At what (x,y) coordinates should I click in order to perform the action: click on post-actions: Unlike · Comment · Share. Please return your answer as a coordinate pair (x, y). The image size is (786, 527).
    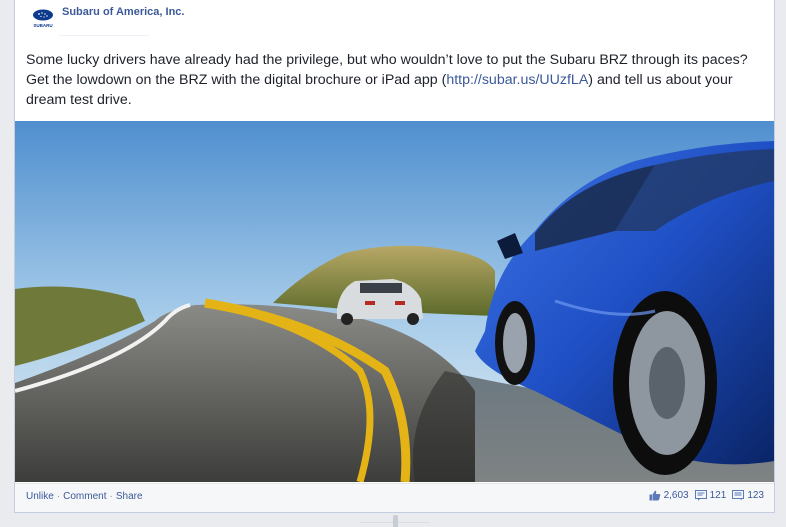
    Looking at the image, I should click on (84, 496).